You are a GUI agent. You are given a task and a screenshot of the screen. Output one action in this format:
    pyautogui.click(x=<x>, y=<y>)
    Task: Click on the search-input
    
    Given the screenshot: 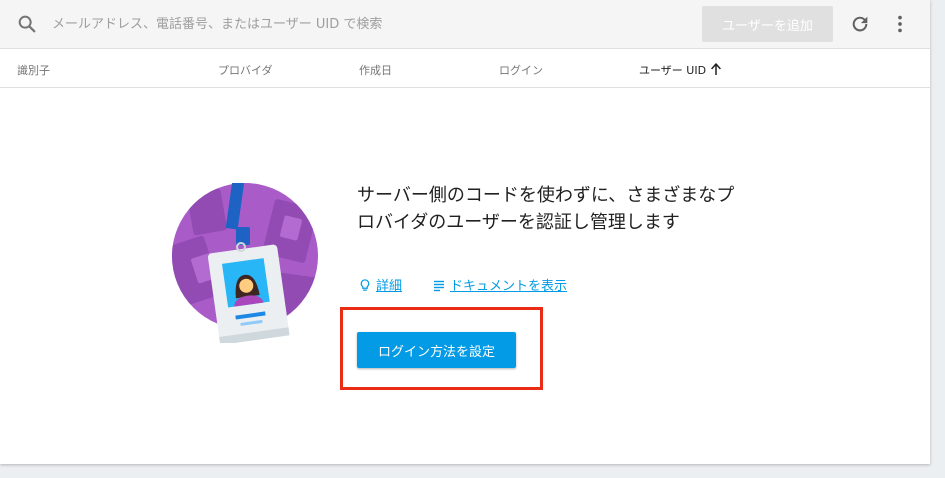 What is the action you would take?
    pyautogui.click(x=352, y=24)
    